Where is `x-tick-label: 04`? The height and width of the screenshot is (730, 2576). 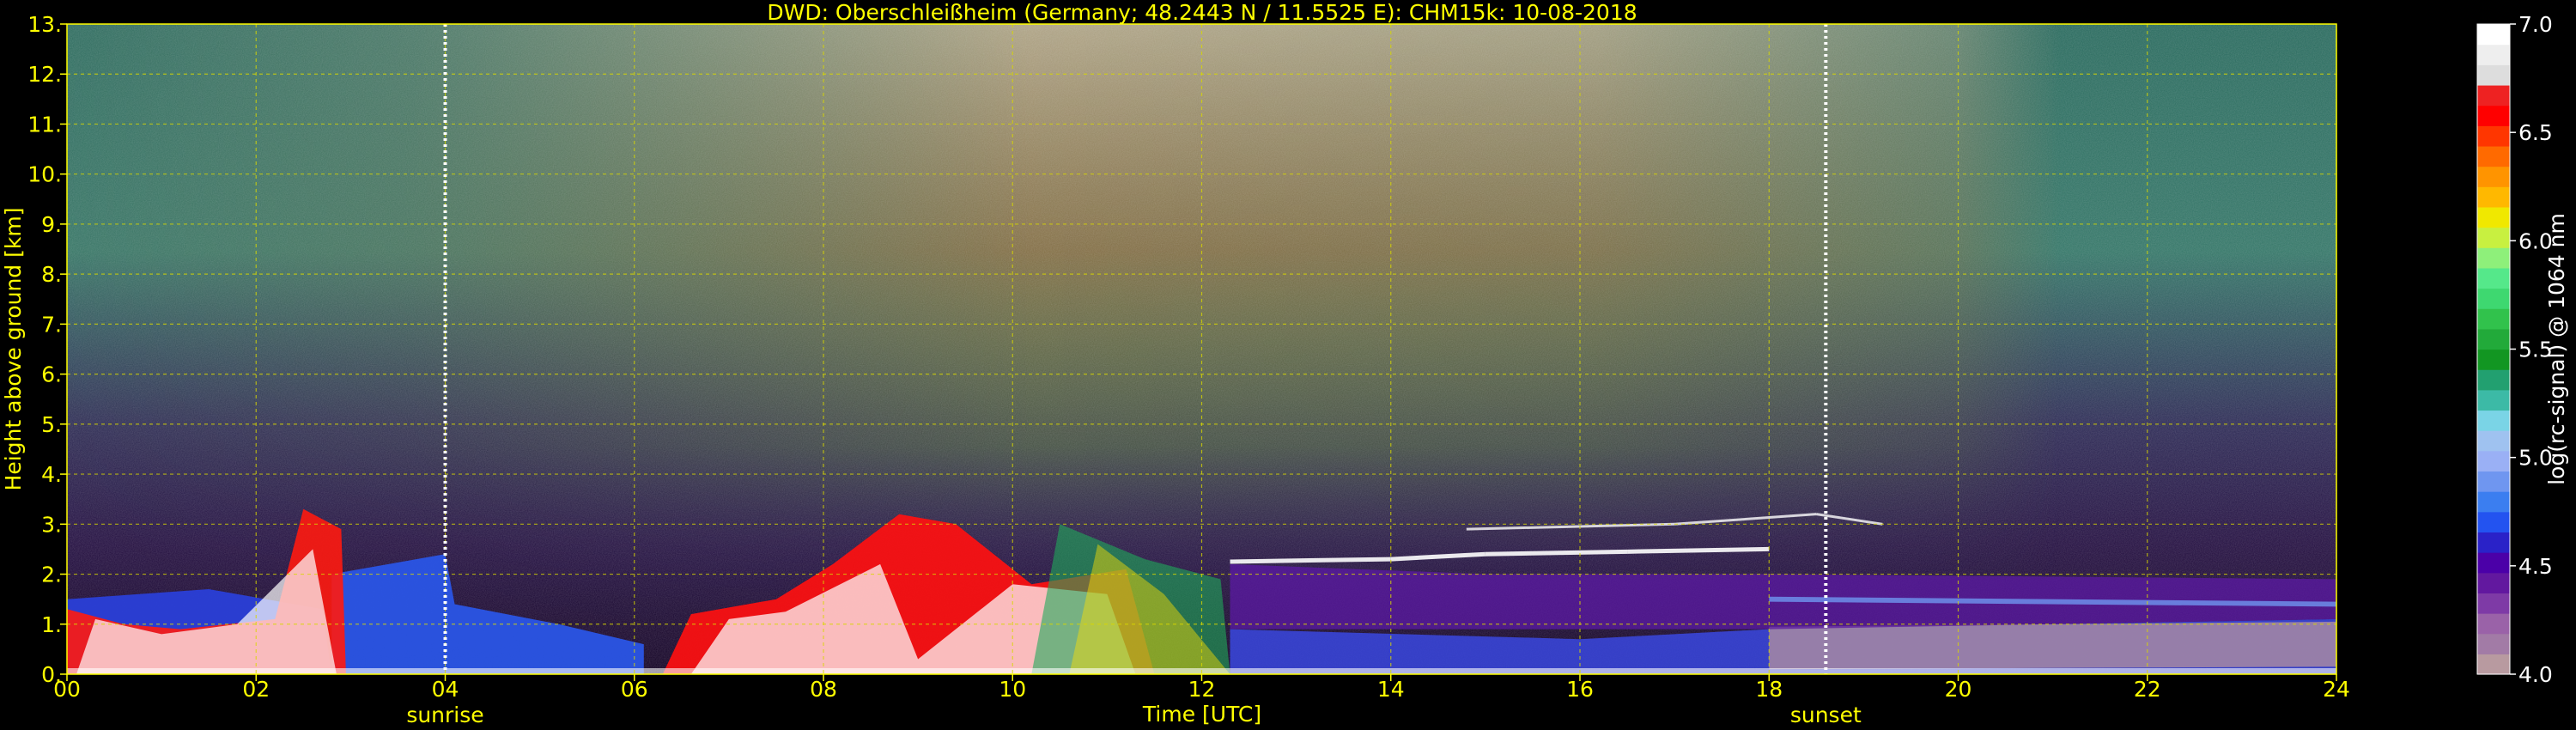
x-tick-label: 04 is located at coordinates (446, 689).